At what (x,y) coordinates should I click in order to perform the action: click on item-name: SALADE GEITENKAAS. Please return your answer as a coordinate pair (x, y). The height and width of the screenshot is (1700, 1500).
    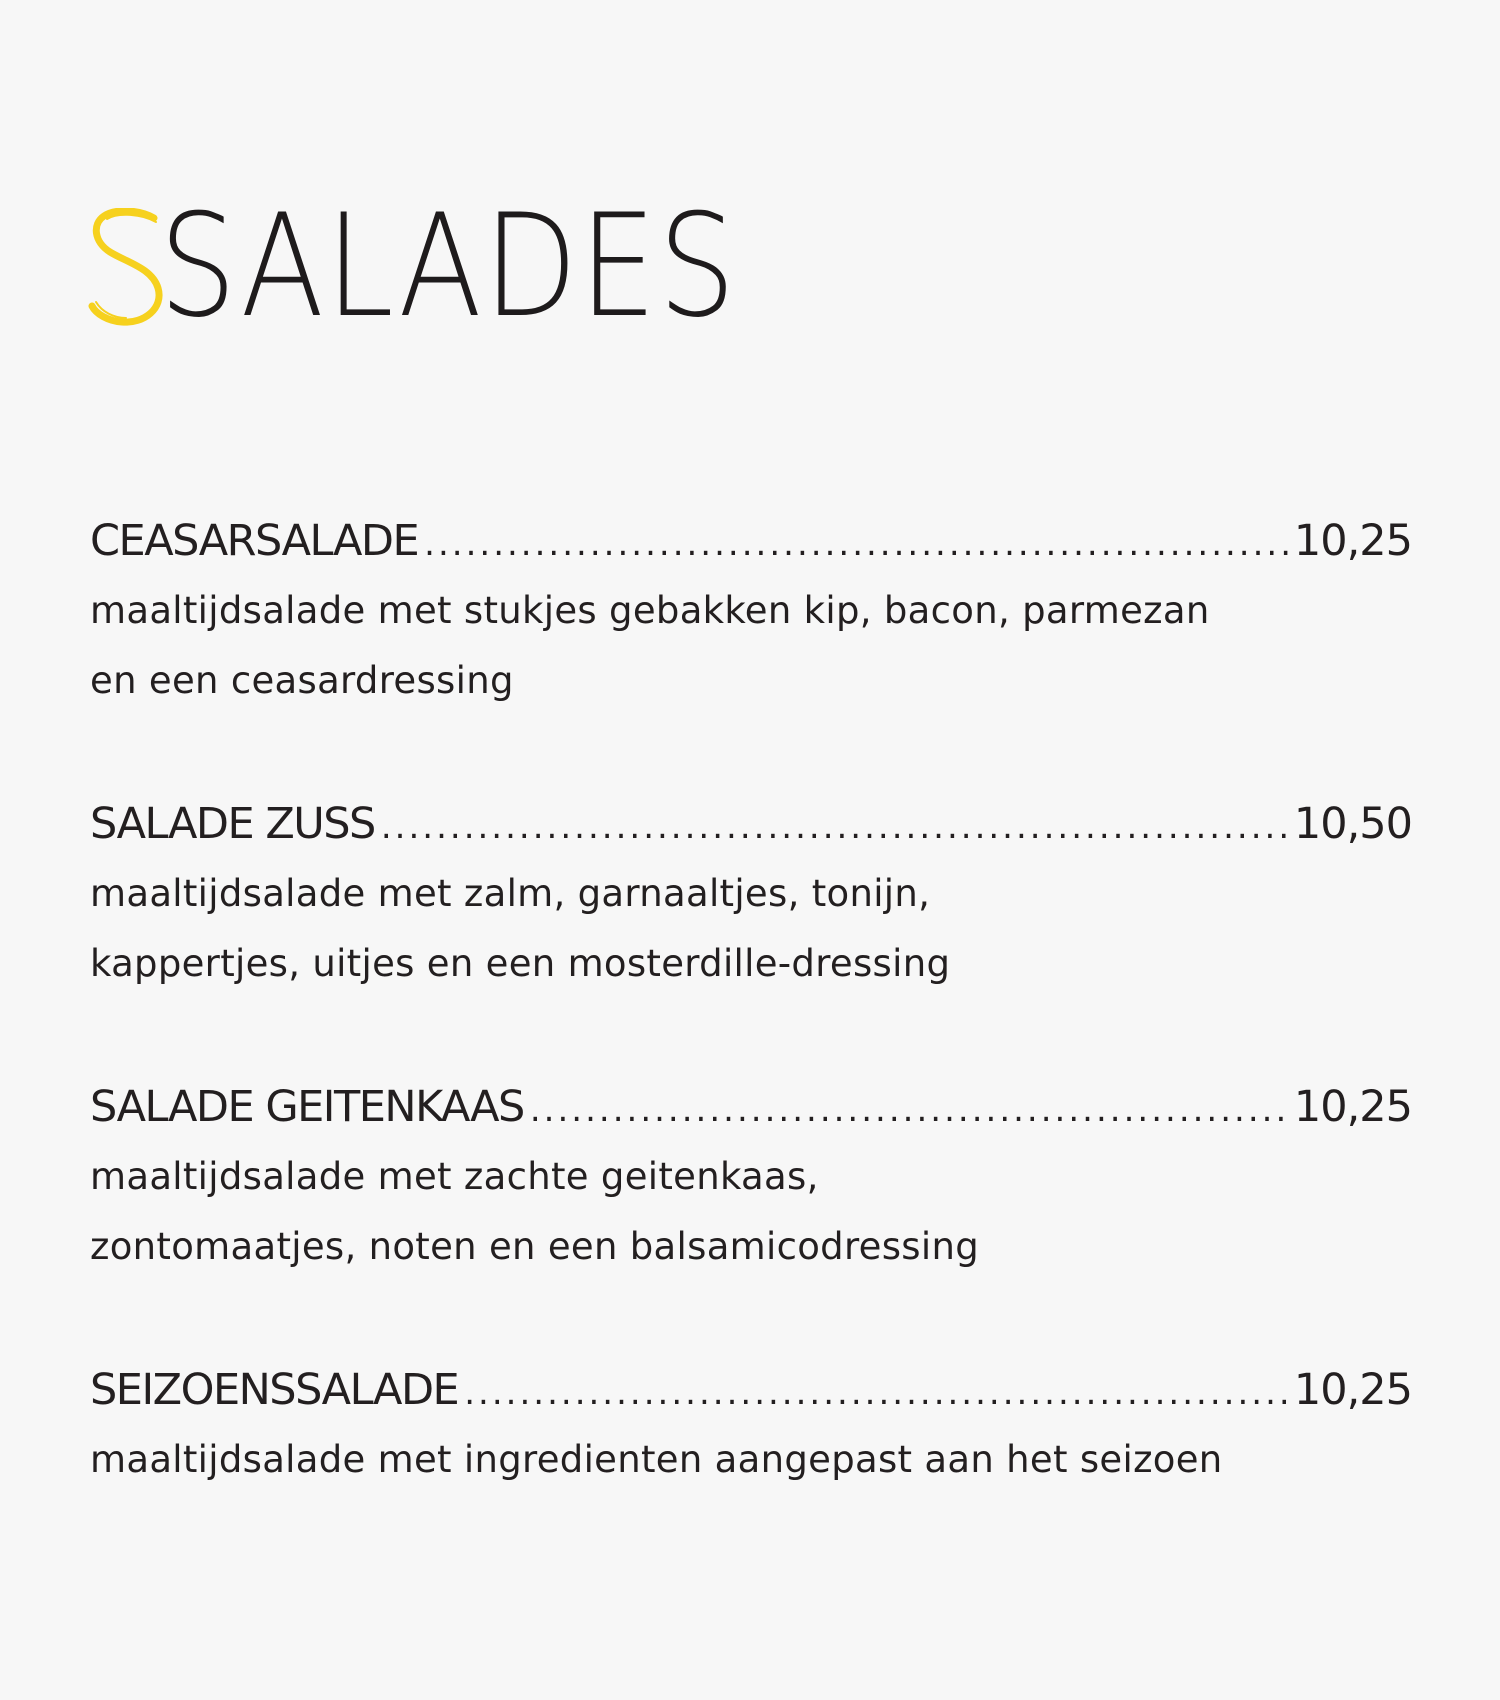
    Looking at the image, I should click on (307, 1107).